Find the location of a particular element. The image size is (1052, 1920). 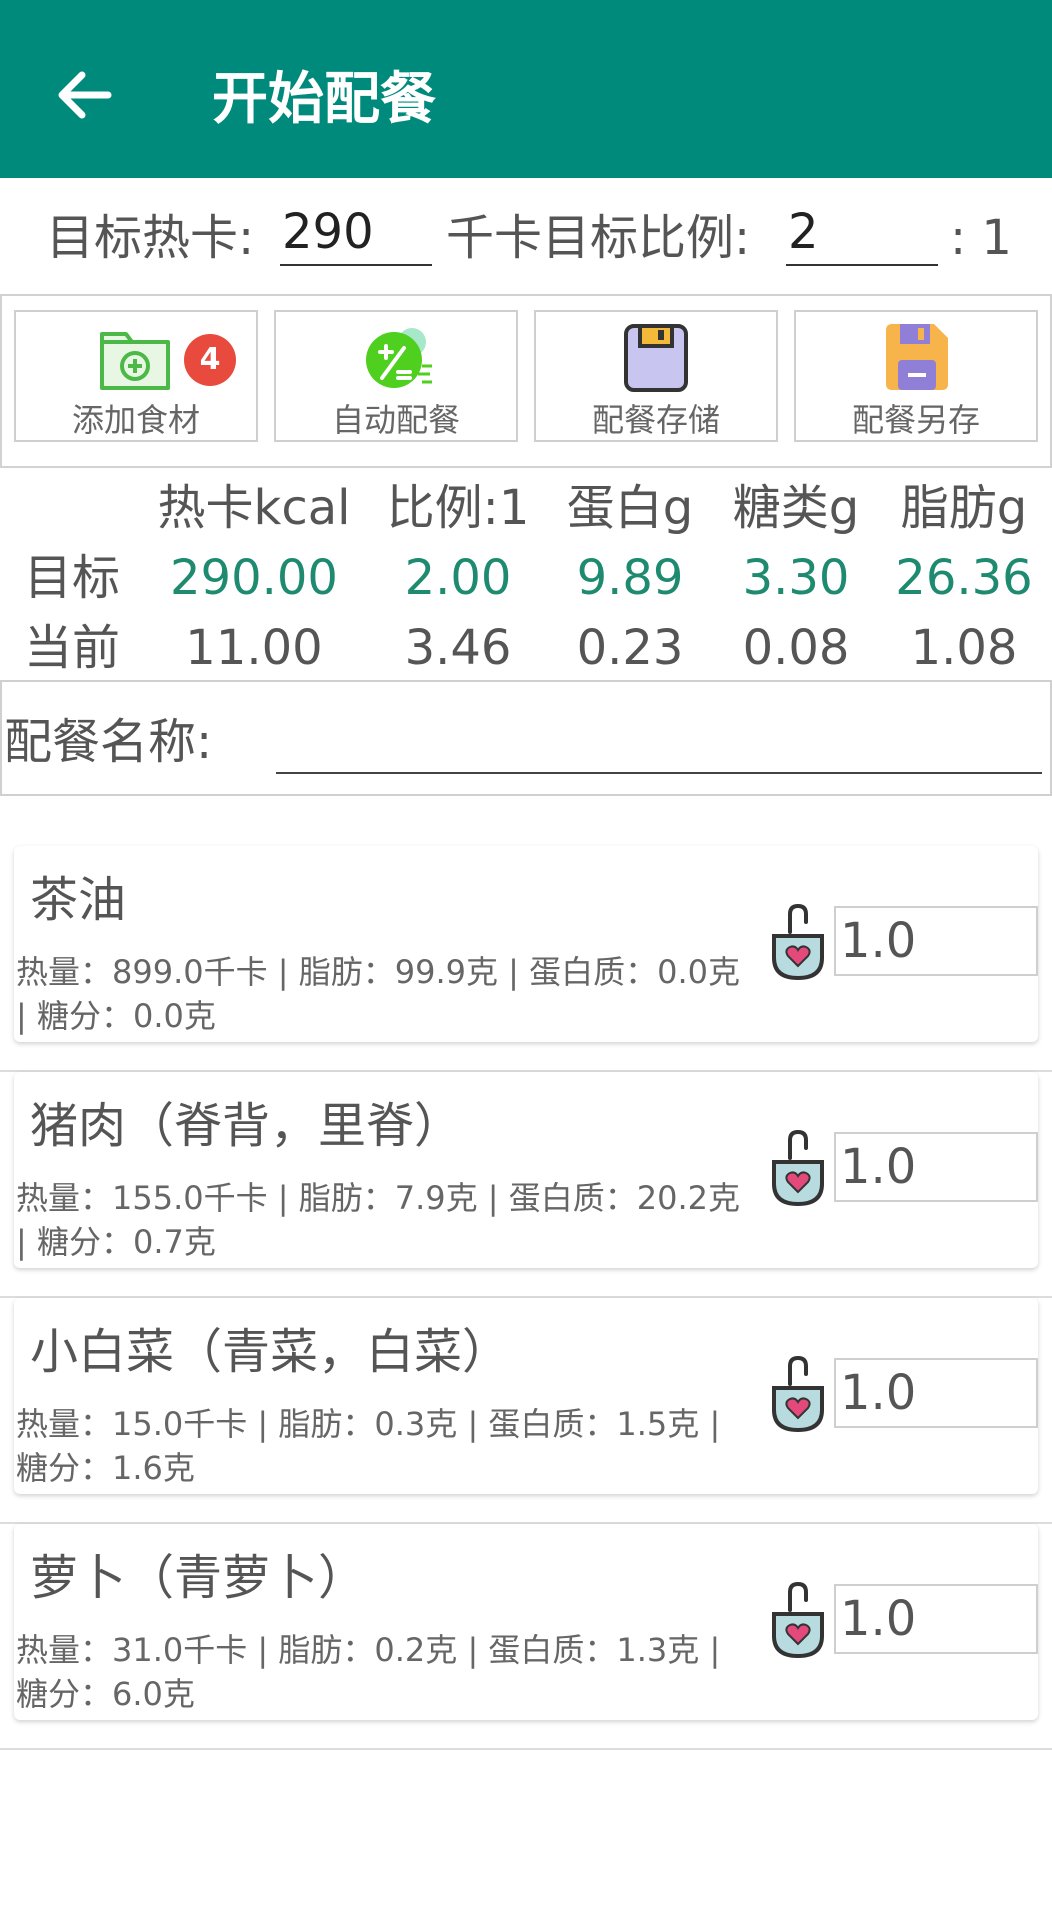

add-folder-icon is located at coordinates (135, 361).